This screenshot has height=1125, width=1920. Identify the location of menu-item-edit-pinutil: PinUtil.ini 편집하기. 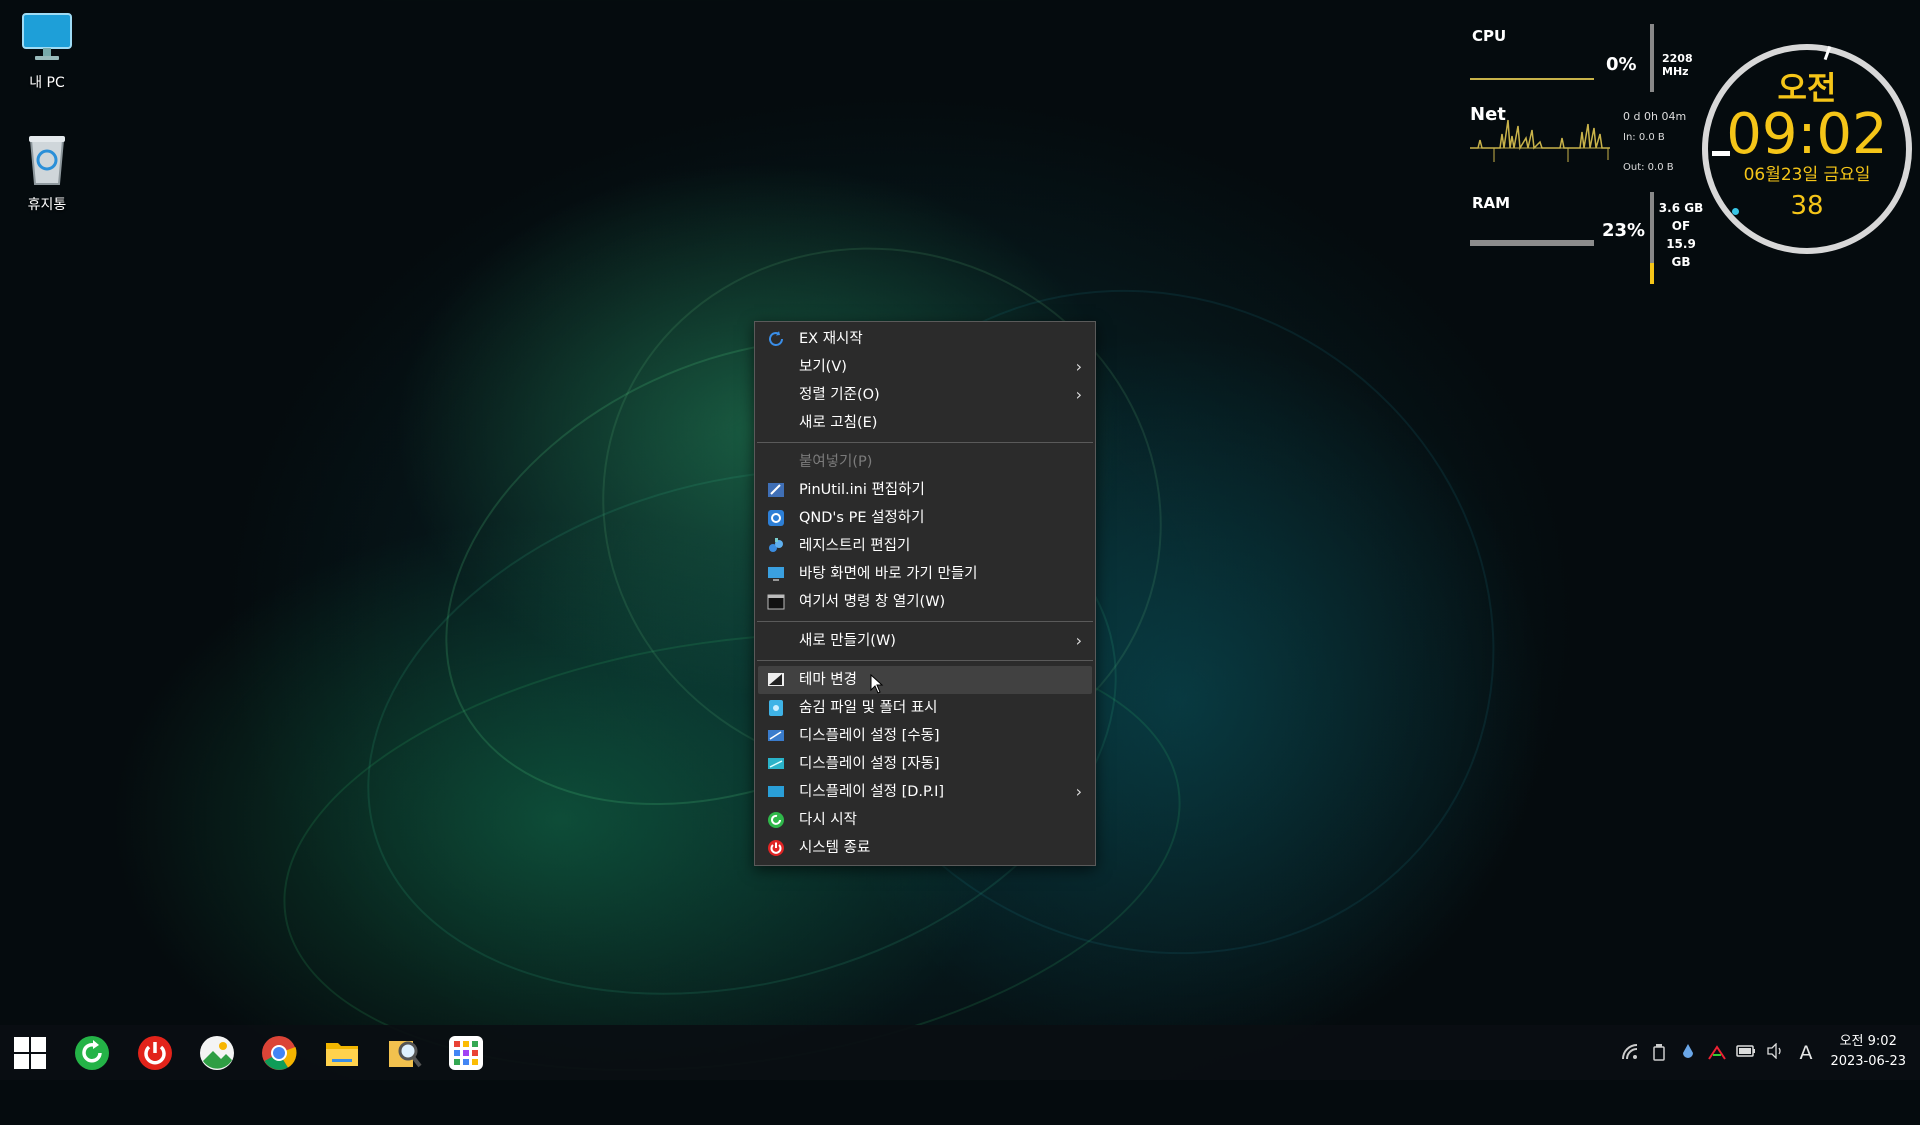
(925, 490).